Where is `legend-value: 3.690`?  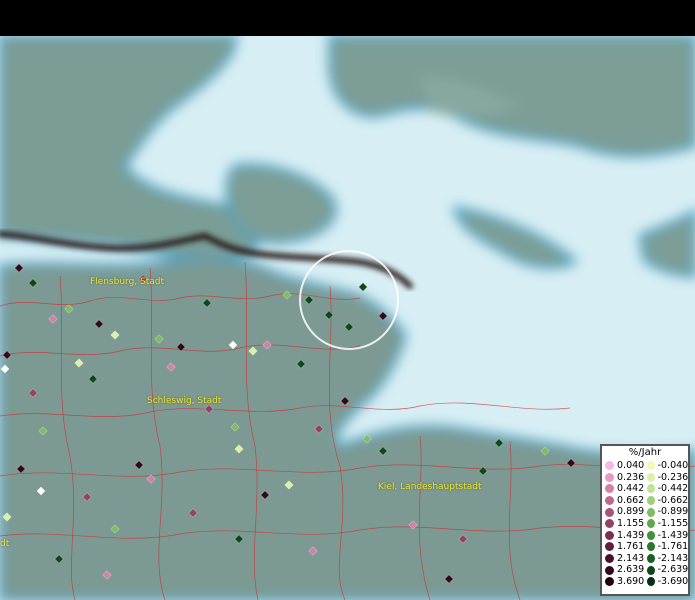
legend-value: 3.690 is located at coordinates (631, 581).